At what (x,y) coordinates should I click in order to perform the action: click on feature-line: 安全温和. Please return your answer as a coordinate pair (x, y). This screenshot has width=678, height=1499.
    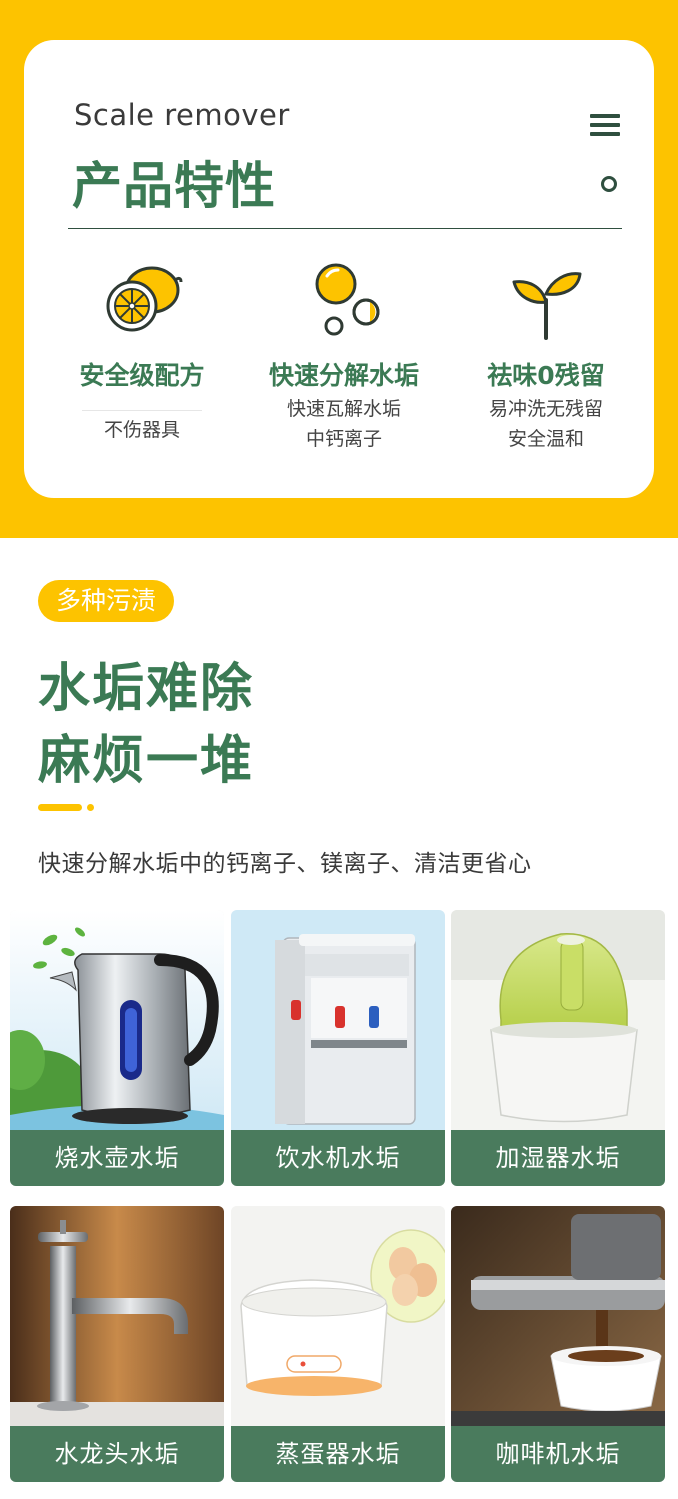
    Looking at the image, I should click on (545, 439).